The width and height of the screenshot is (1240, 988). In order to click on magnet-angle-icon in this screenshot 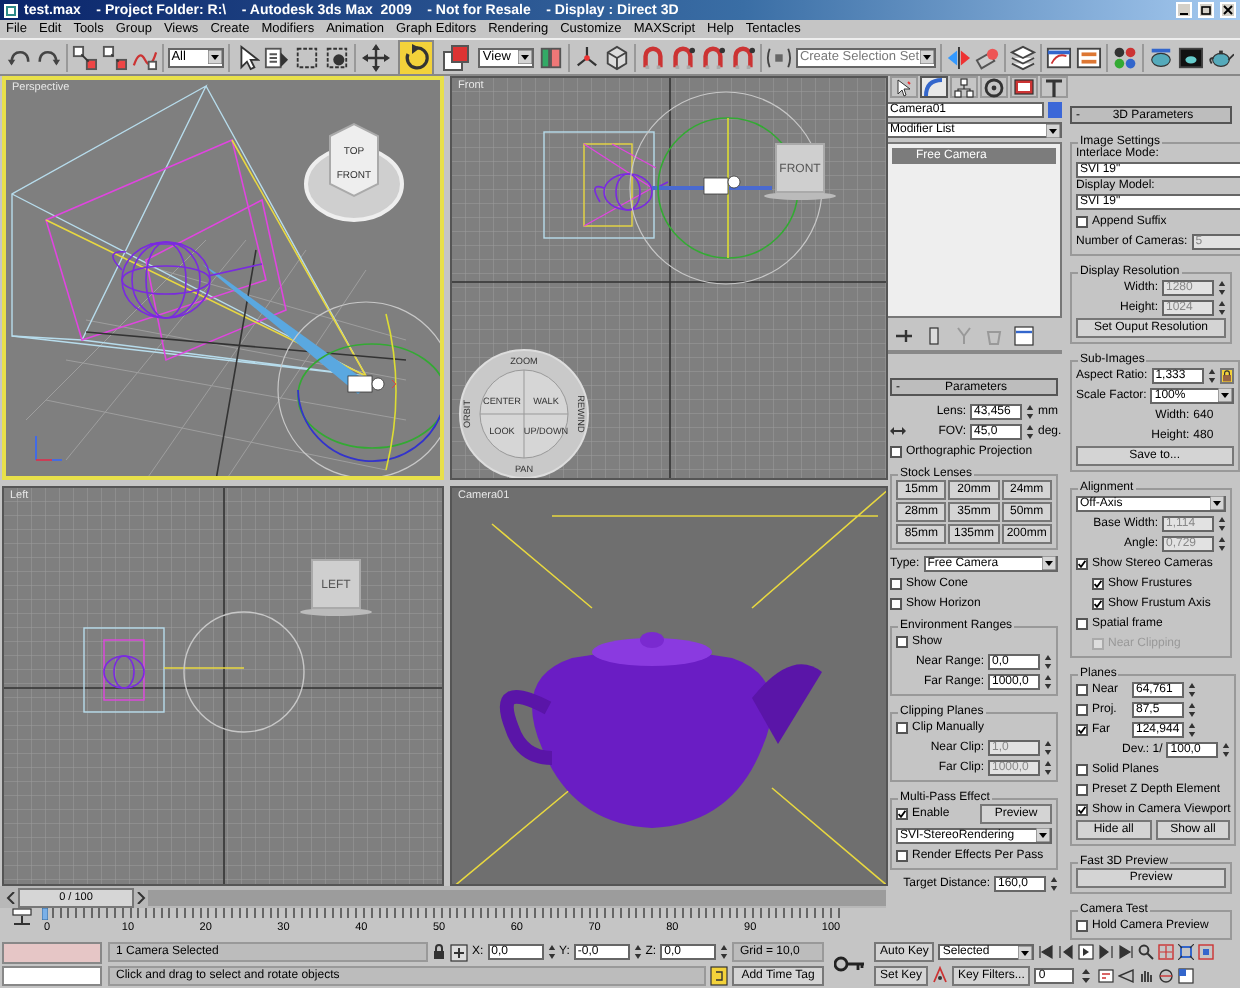, I will do `click(683, 57)`.